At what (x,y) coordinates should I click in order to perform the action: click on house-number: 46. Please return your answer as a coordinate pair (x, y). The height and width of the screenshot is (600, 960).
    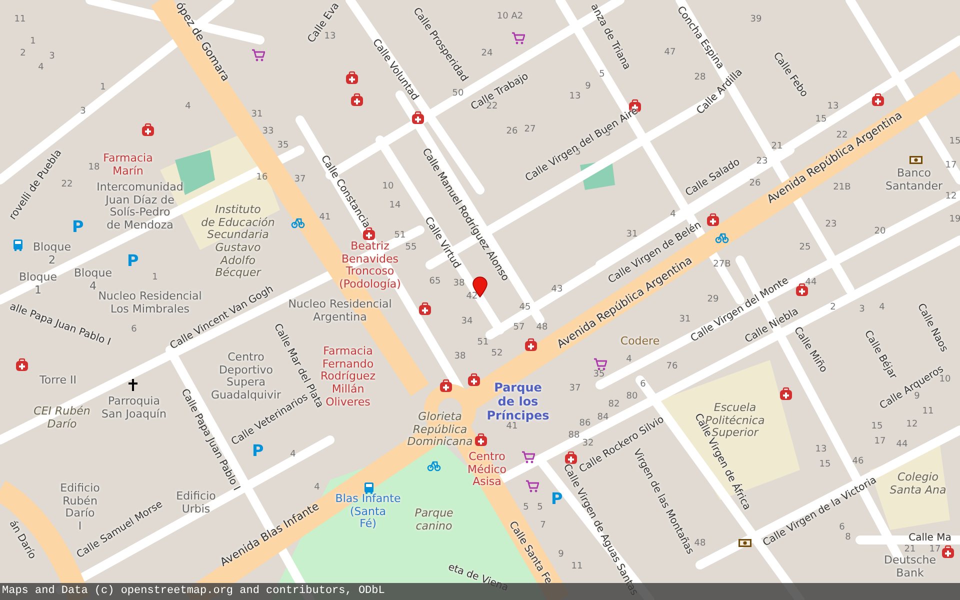
    Looking at the image, I should click on (858, 462).